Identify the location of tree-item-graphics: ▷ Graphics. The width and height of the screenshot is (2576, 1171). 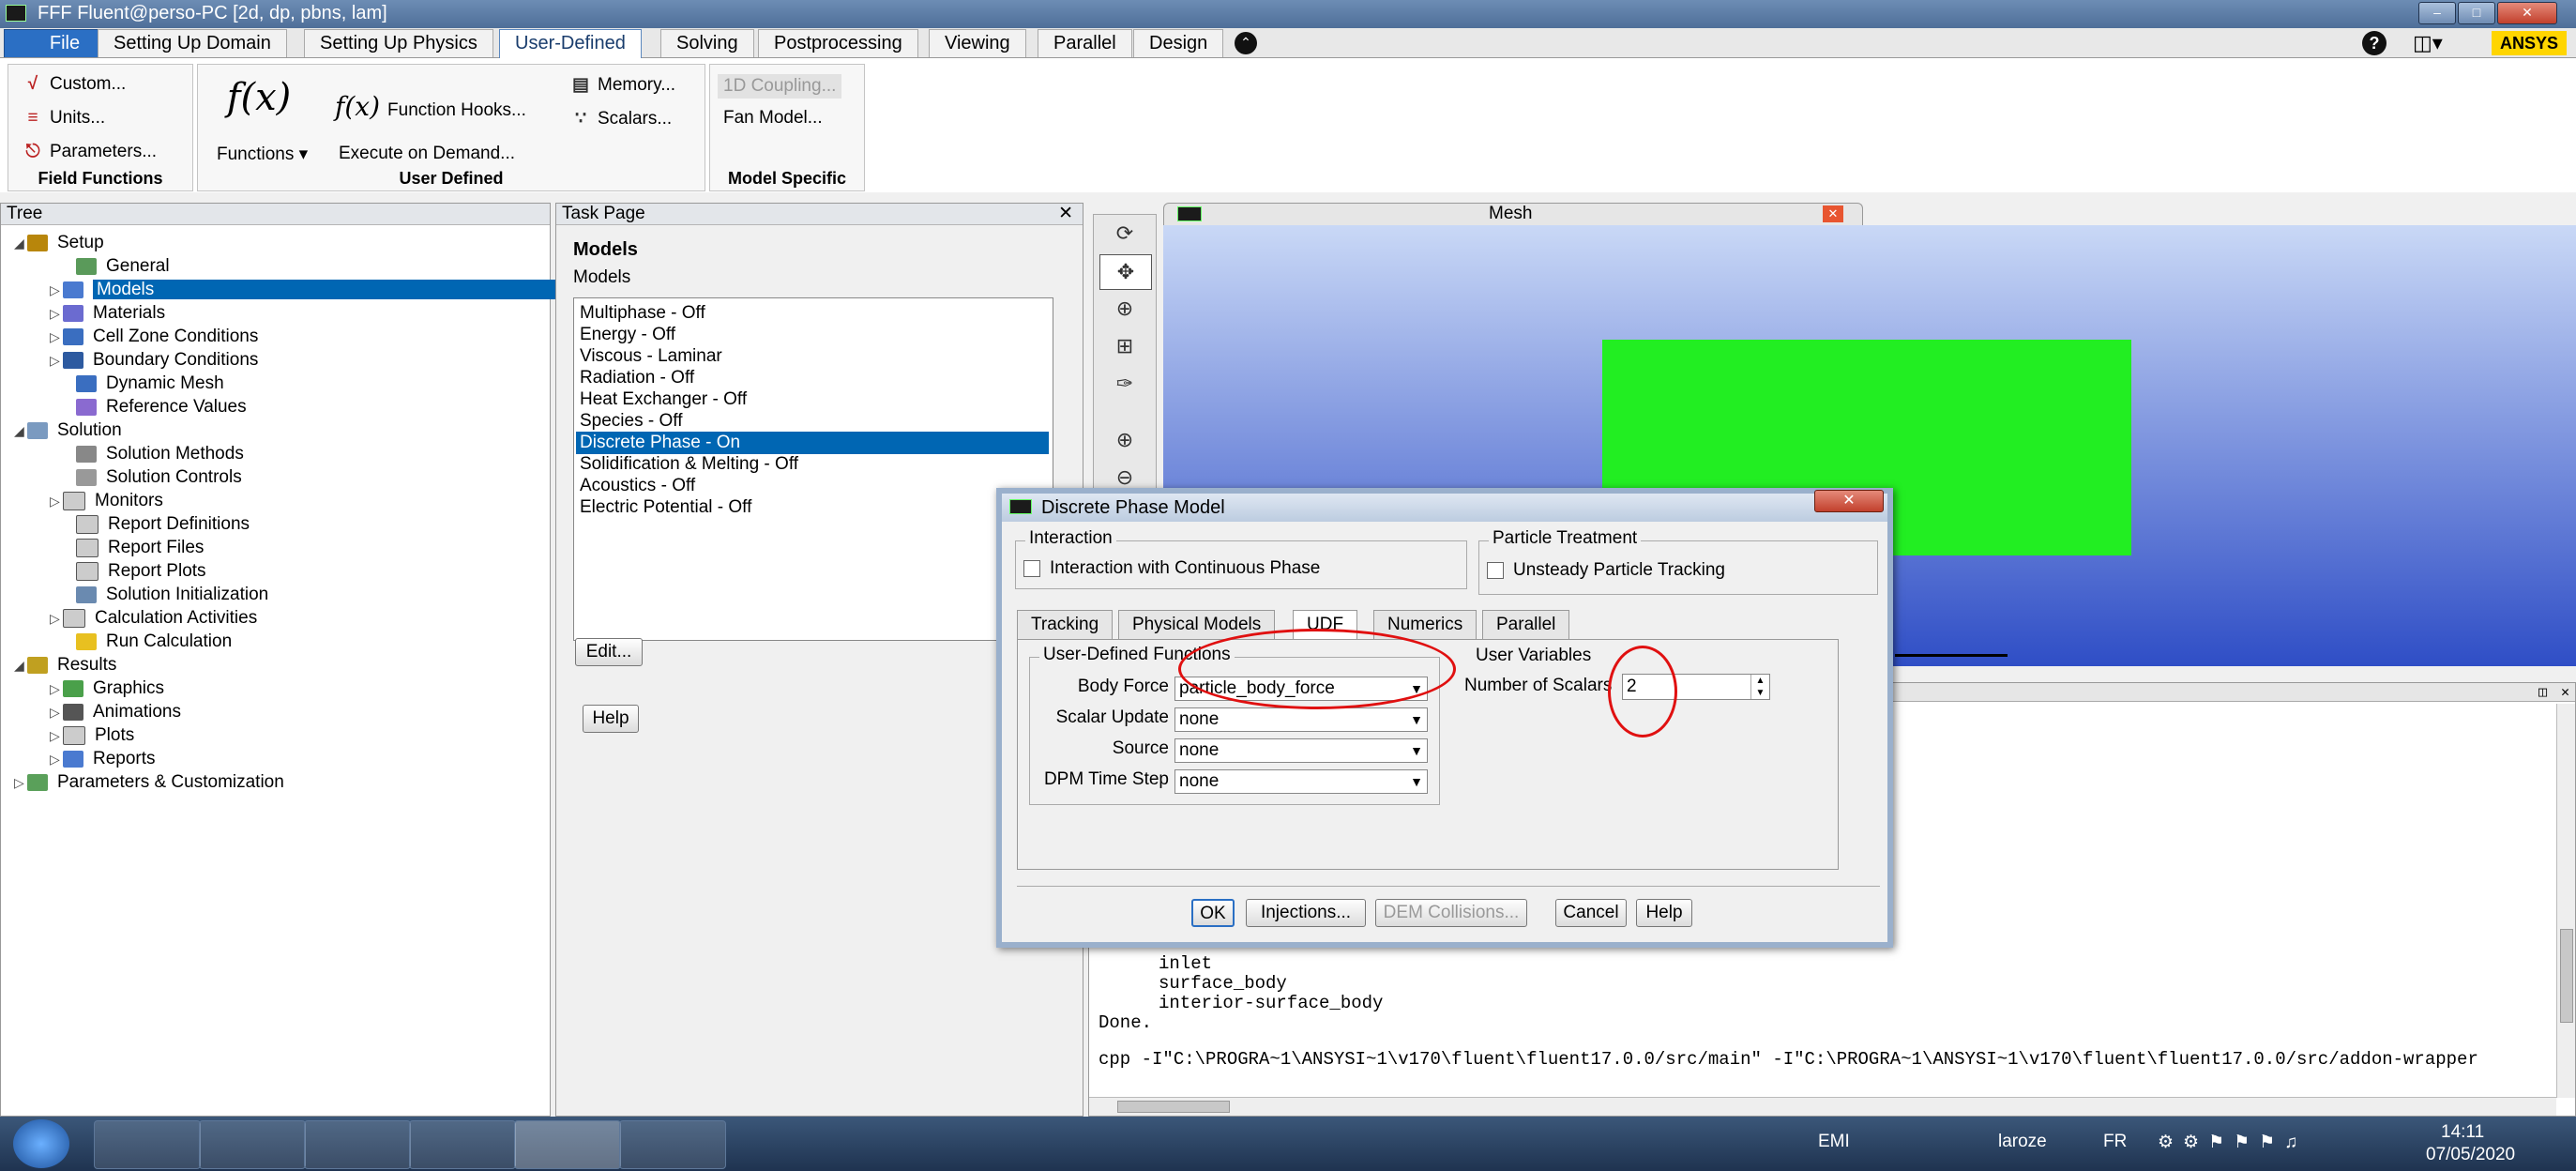
(107, 688).